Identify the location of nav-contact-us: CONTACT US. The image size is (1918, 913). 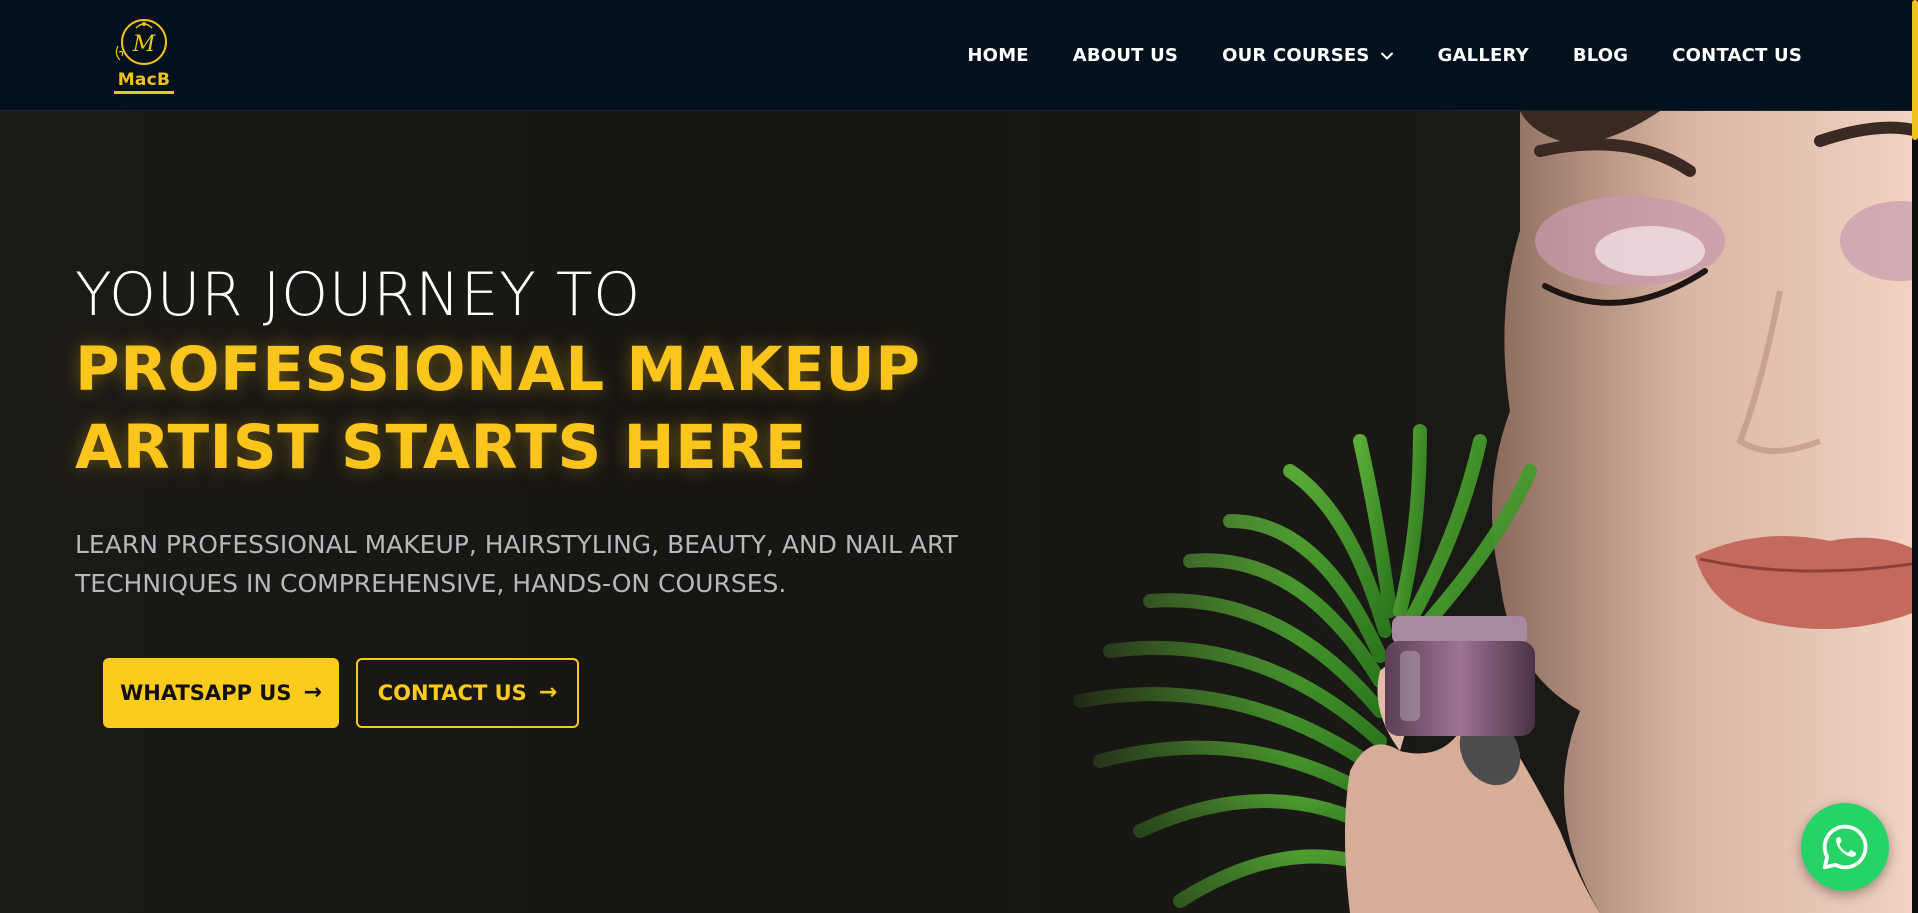
(1737, 55).